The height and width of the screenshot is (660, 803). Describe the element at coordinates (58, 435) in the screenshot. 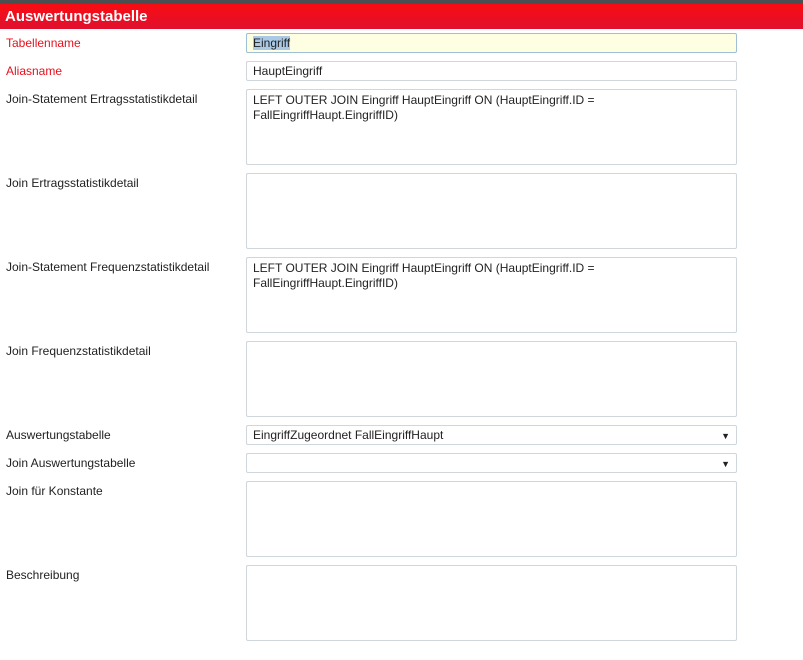

I see `auswertungstabelle-label: Auswertungstabelle` at that location.